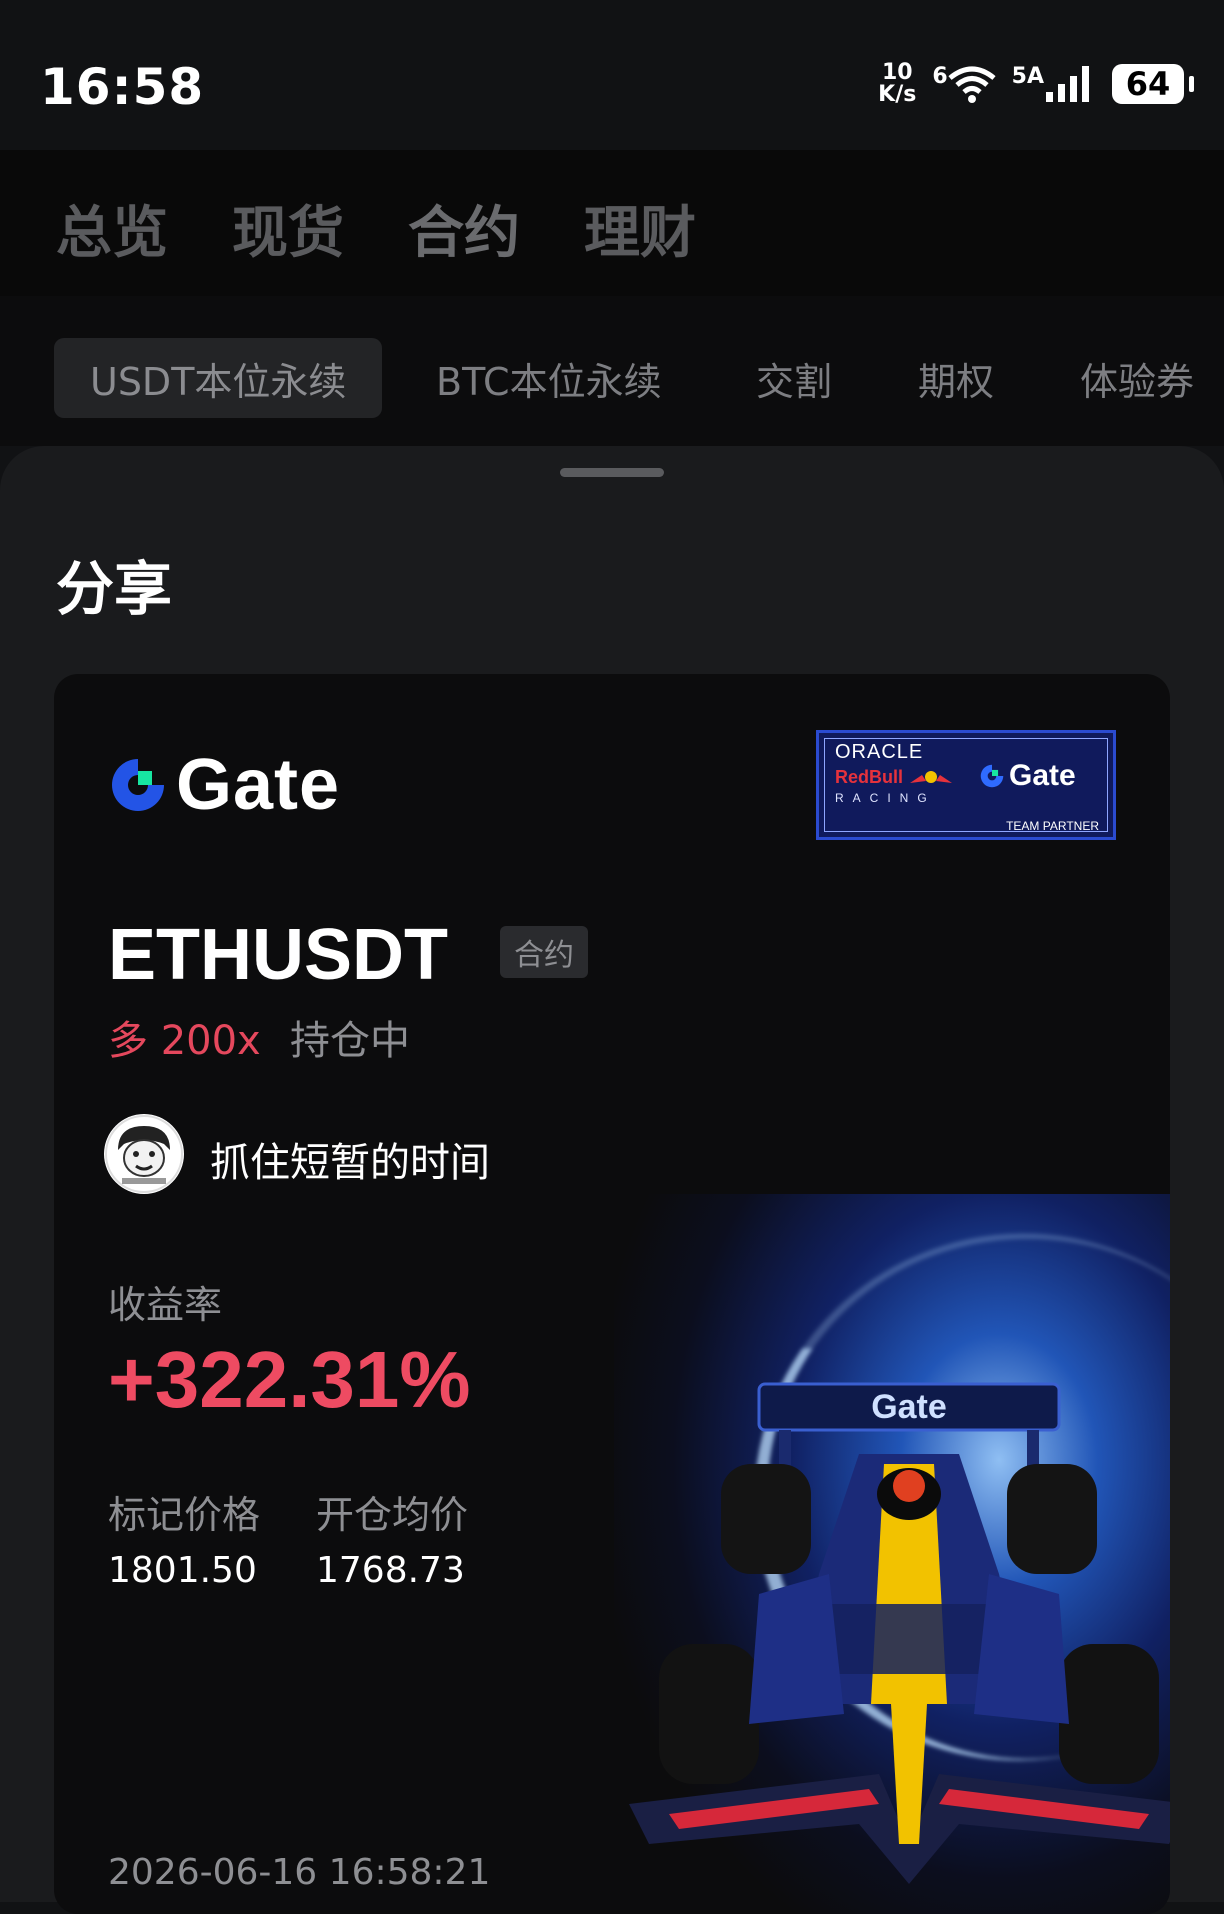 This screenshot has width=1224, height=1914. What do you see at coordinates (112, 228) in the screenshot?
I see `tab-overview: 总览` at bounding box center [112, 228].